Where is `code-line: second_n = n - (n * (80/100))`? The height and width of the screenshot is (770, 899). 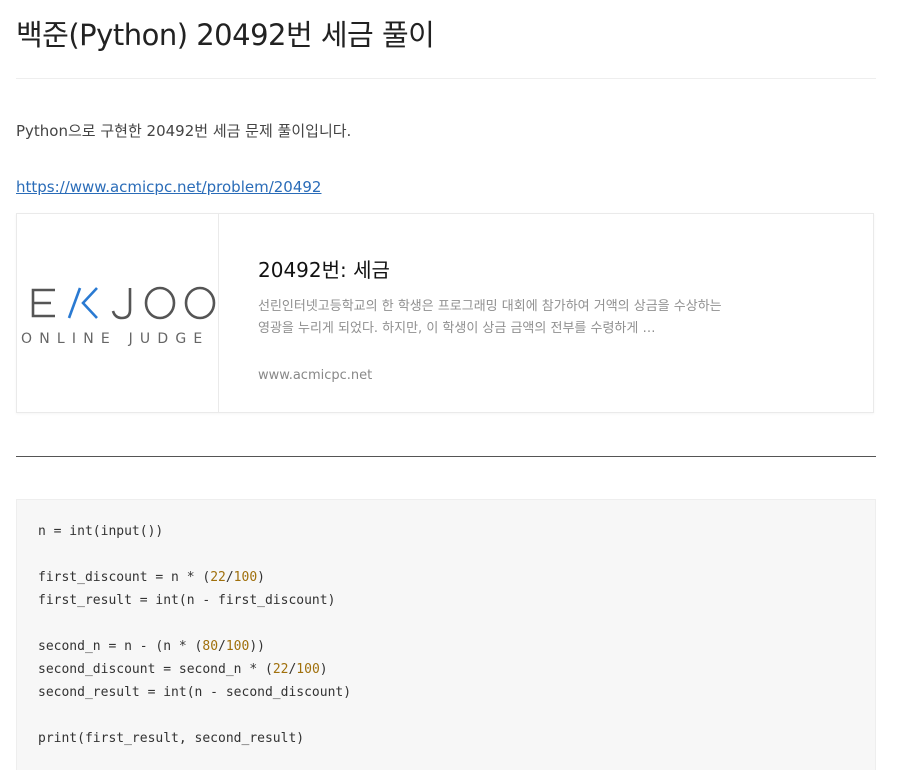 code-line: second_n = n - (n * (80/100)) is located at coordinates (151, 646).